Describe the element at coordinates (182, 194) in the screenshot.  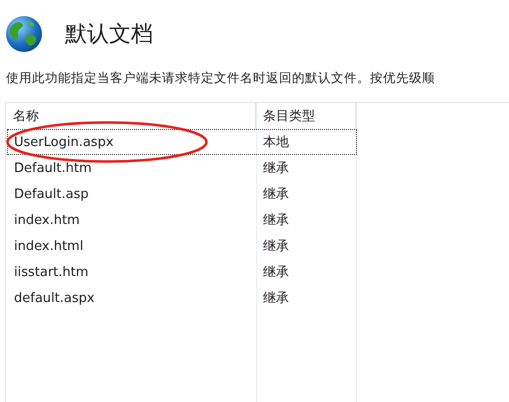
I see `list-row: Default.asp 继承` at that location.